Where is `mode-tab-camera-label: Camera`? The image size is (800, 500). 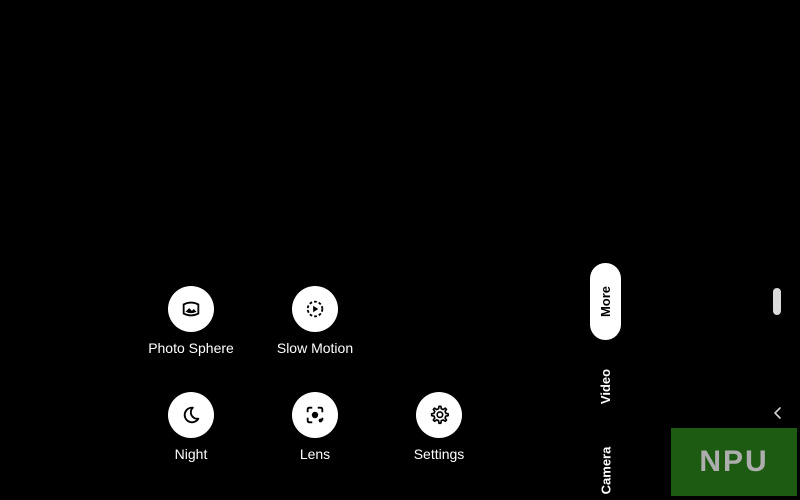 mode-tab-camera-label: Camera is located at coordinates (606, 470).